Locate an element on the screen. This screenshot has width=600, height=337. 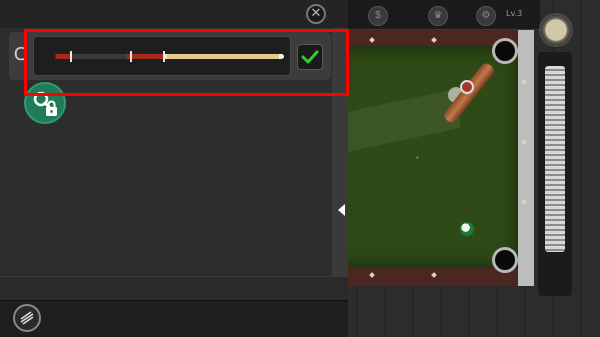
power-slider is located at coordinates (555, 159).